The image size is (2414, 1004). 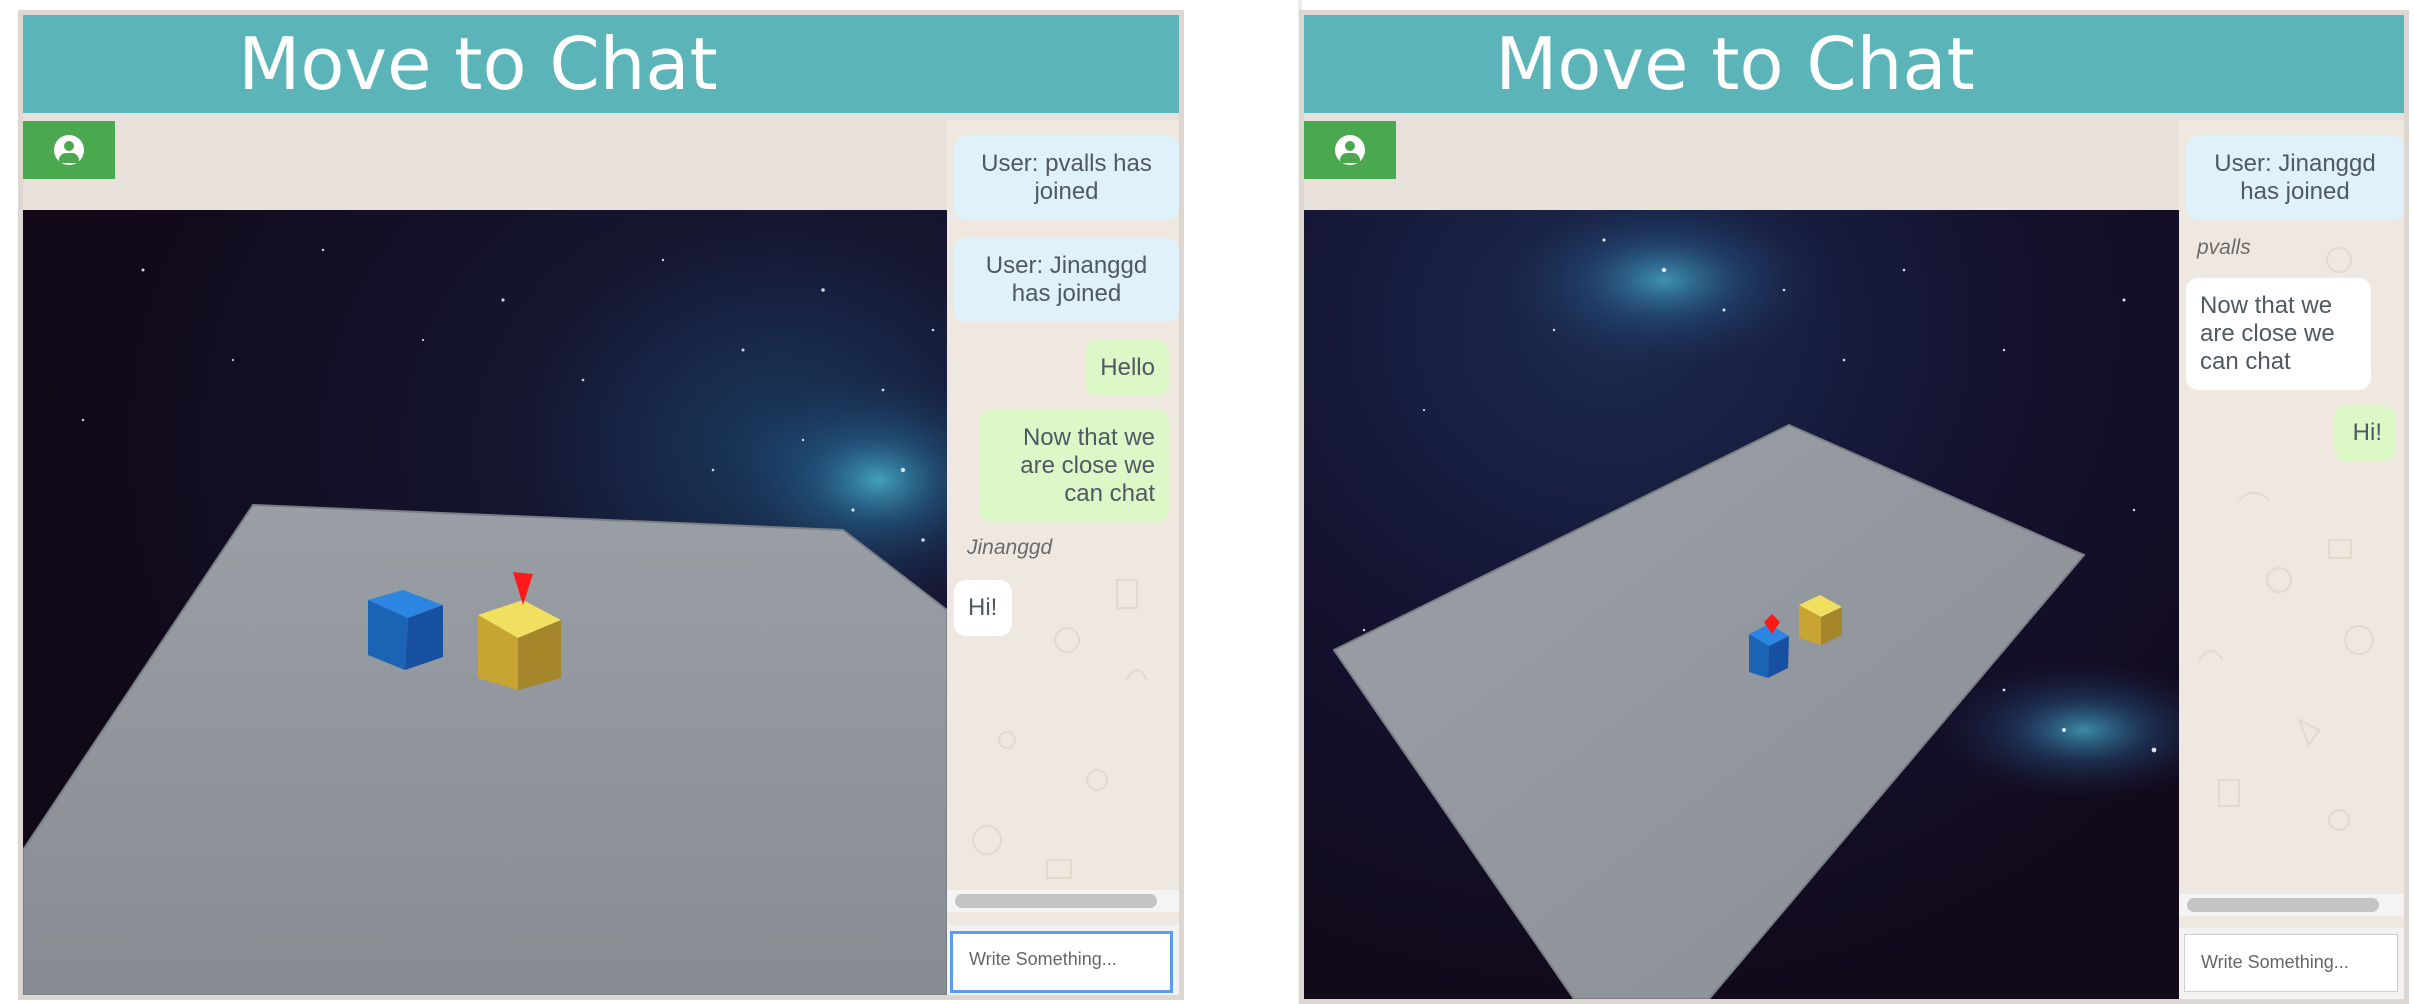 What do you see at coordinates (1010, 547) in the screenshot?
I see `sender-name: Jinanggd` at bounding box center [1010, 547].